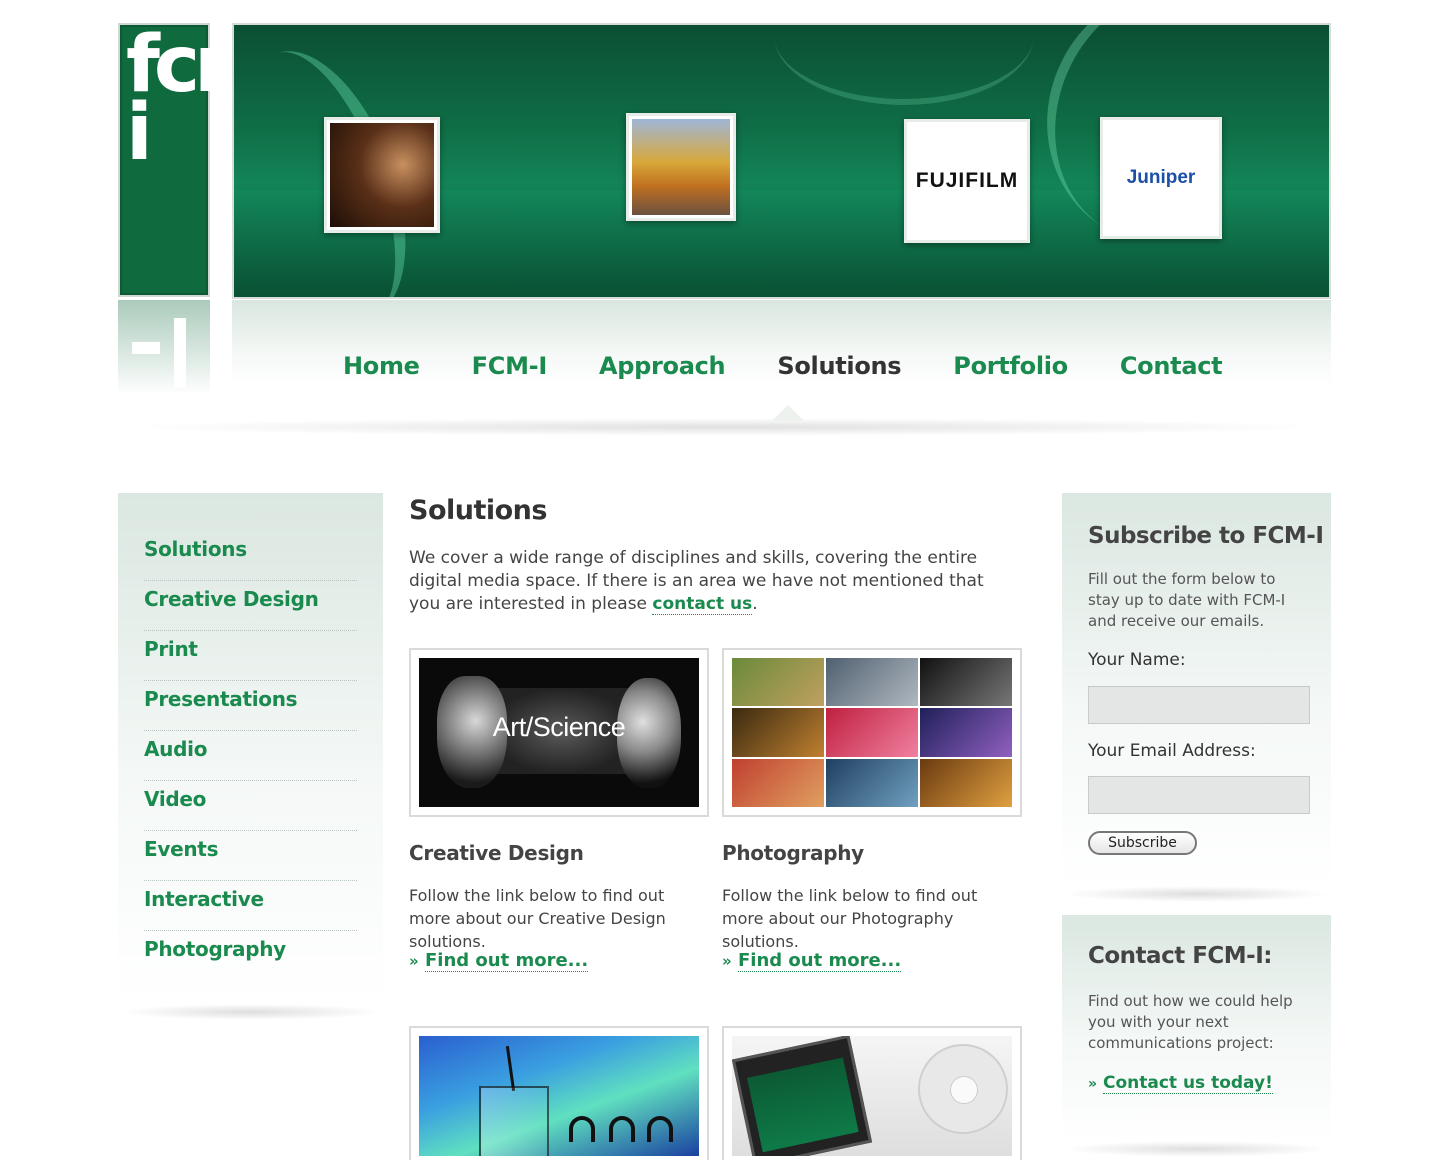 Image resolution: width=1450 pixels, height=1160 pixels. What do you see at coordinates (164, 347) in the screenshot?
I see `logo-reflection` at bounding box center [164, 347].